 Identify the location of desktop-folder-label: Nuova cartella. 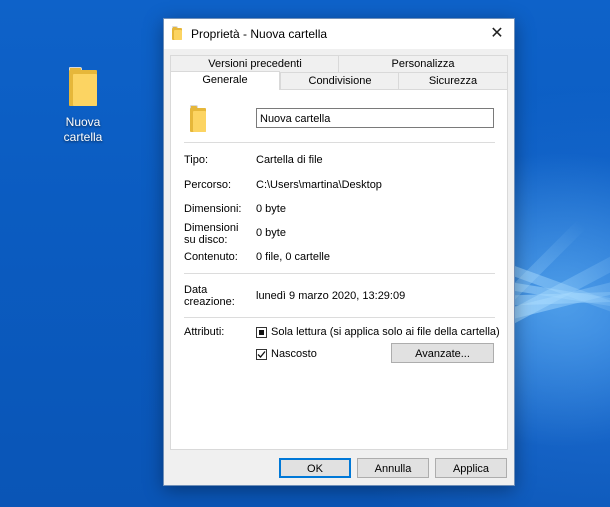
(83, 129).